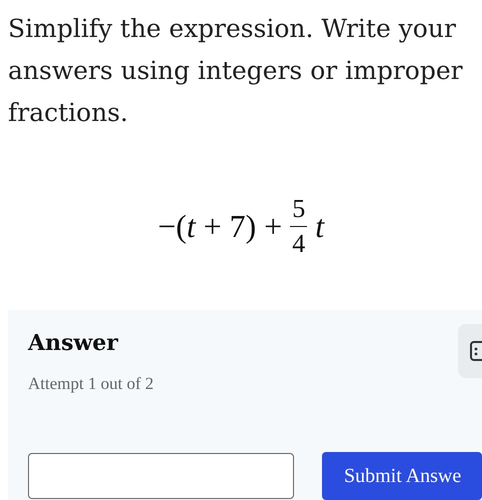 This screenshot has height=500, width=482. I want to click on calculator-icon, so click(476, 351).